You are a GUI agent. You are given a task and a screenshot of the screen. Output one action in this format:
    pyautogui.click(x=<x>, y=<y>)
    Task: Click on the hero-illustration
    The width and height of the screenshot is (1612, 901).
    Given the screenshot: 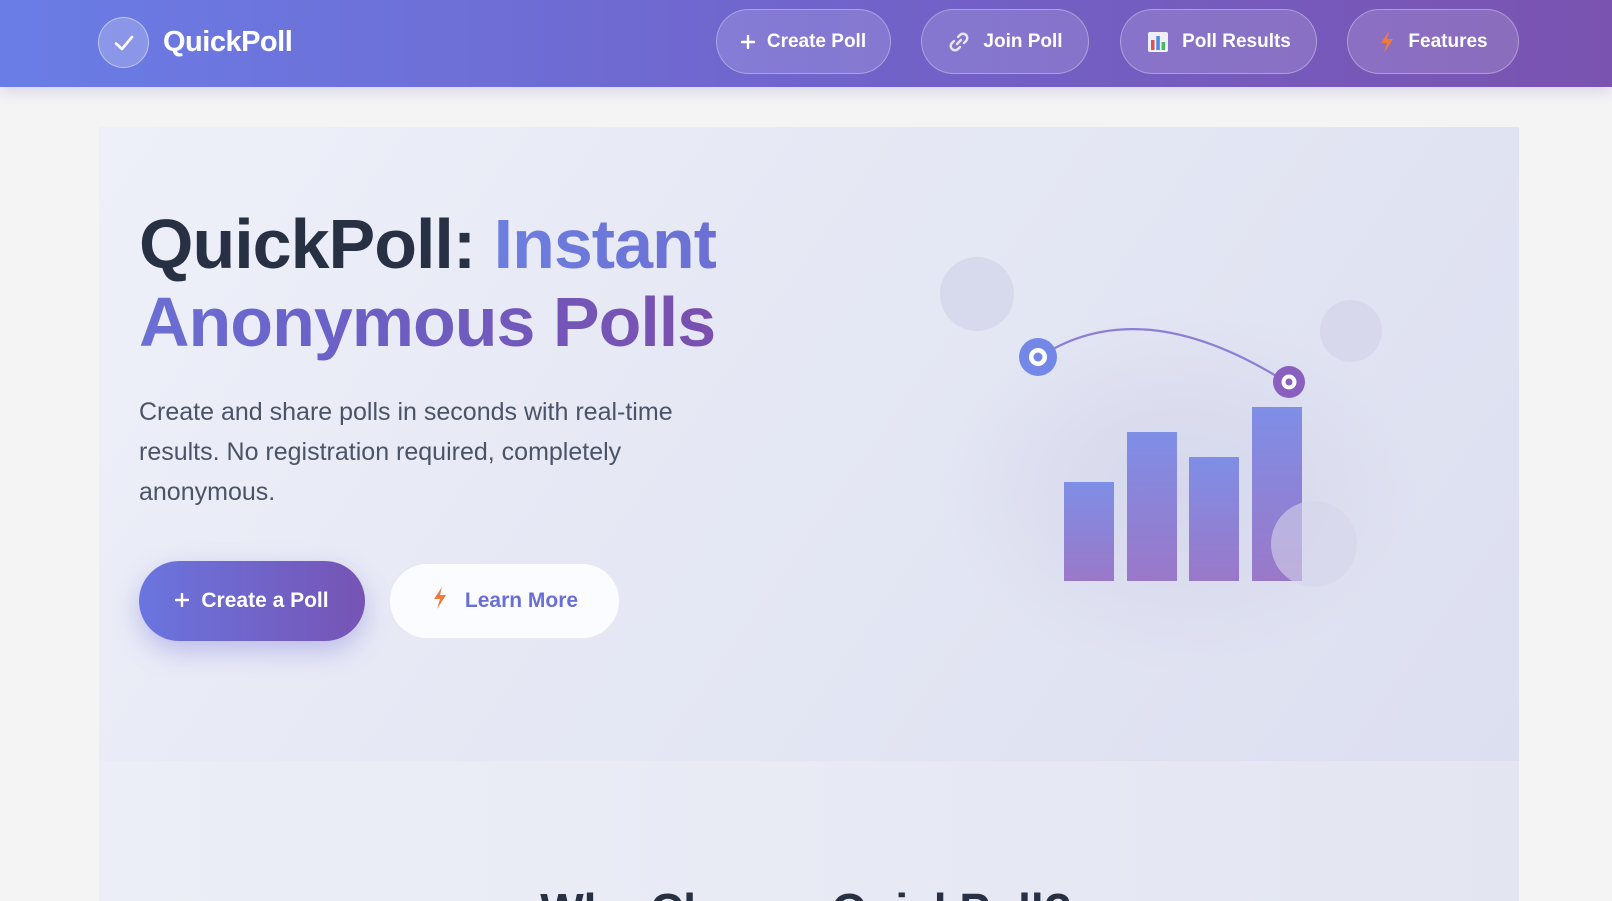 What is the action you would take?
    pyautogui.click(x=1180, y=463)
    